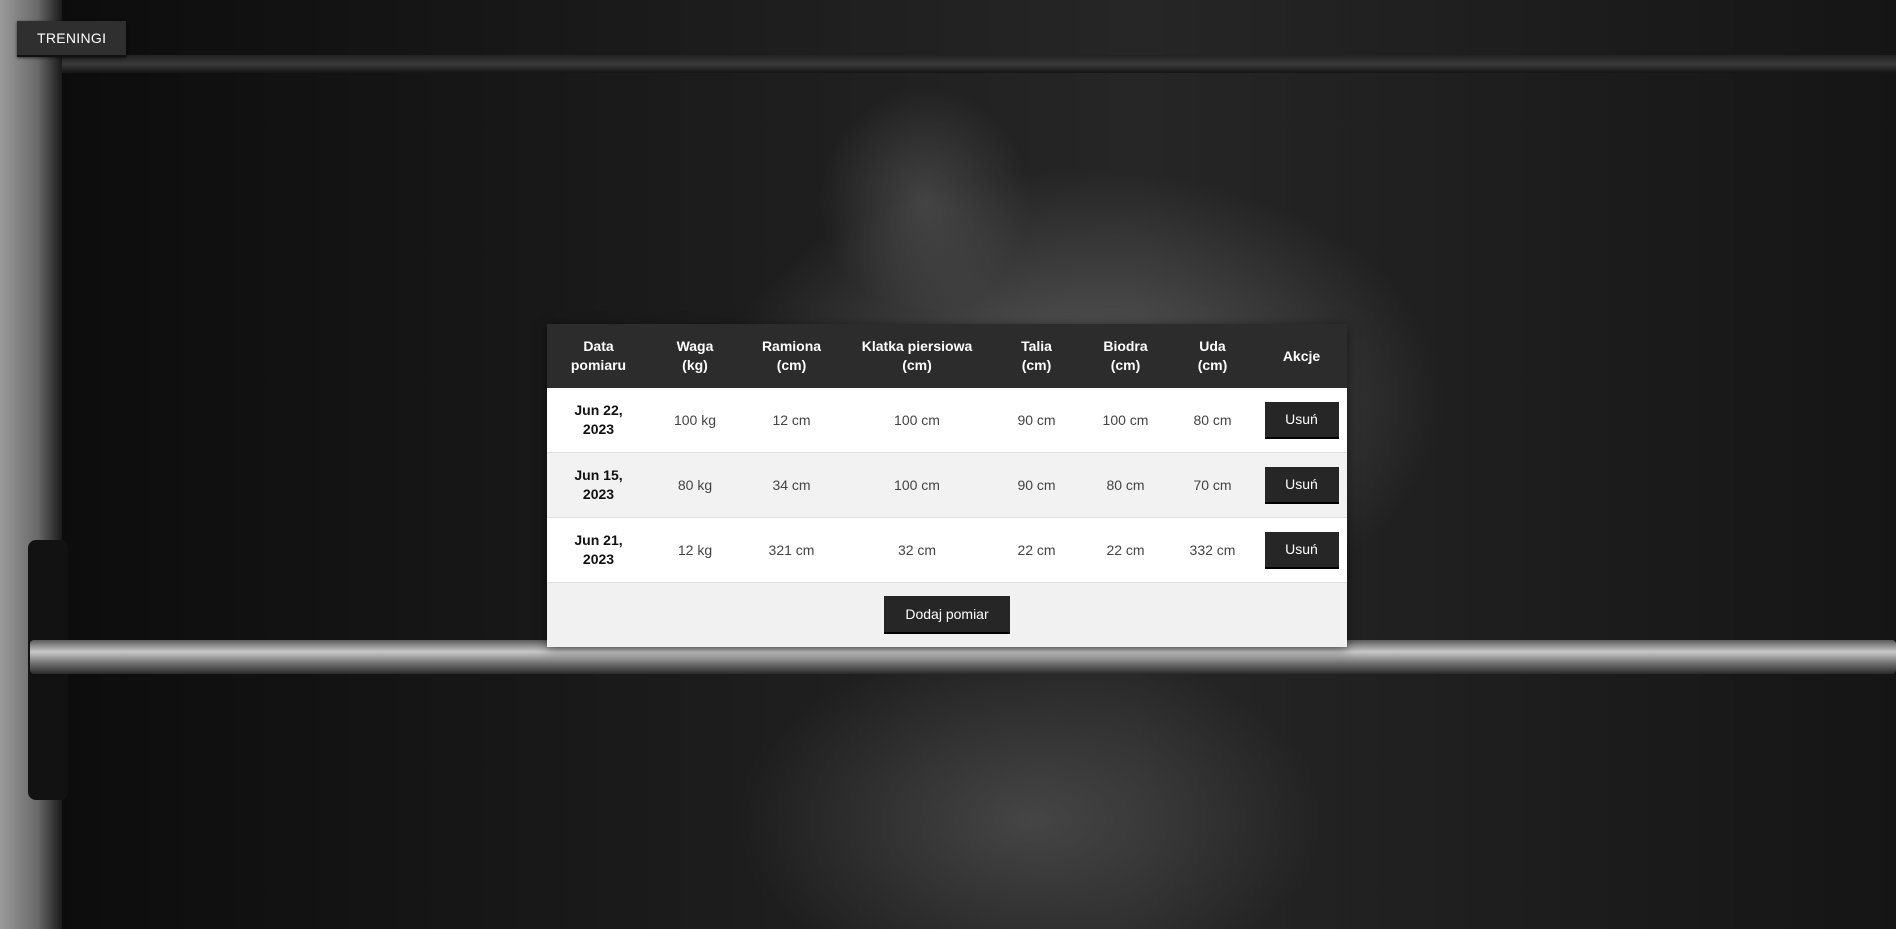 The image size is (1896, 929). What do you see at coordinates (695, 356) in the screenshot?
I see `header-weight: Waga (kg)` at bounding box center [695, 356].